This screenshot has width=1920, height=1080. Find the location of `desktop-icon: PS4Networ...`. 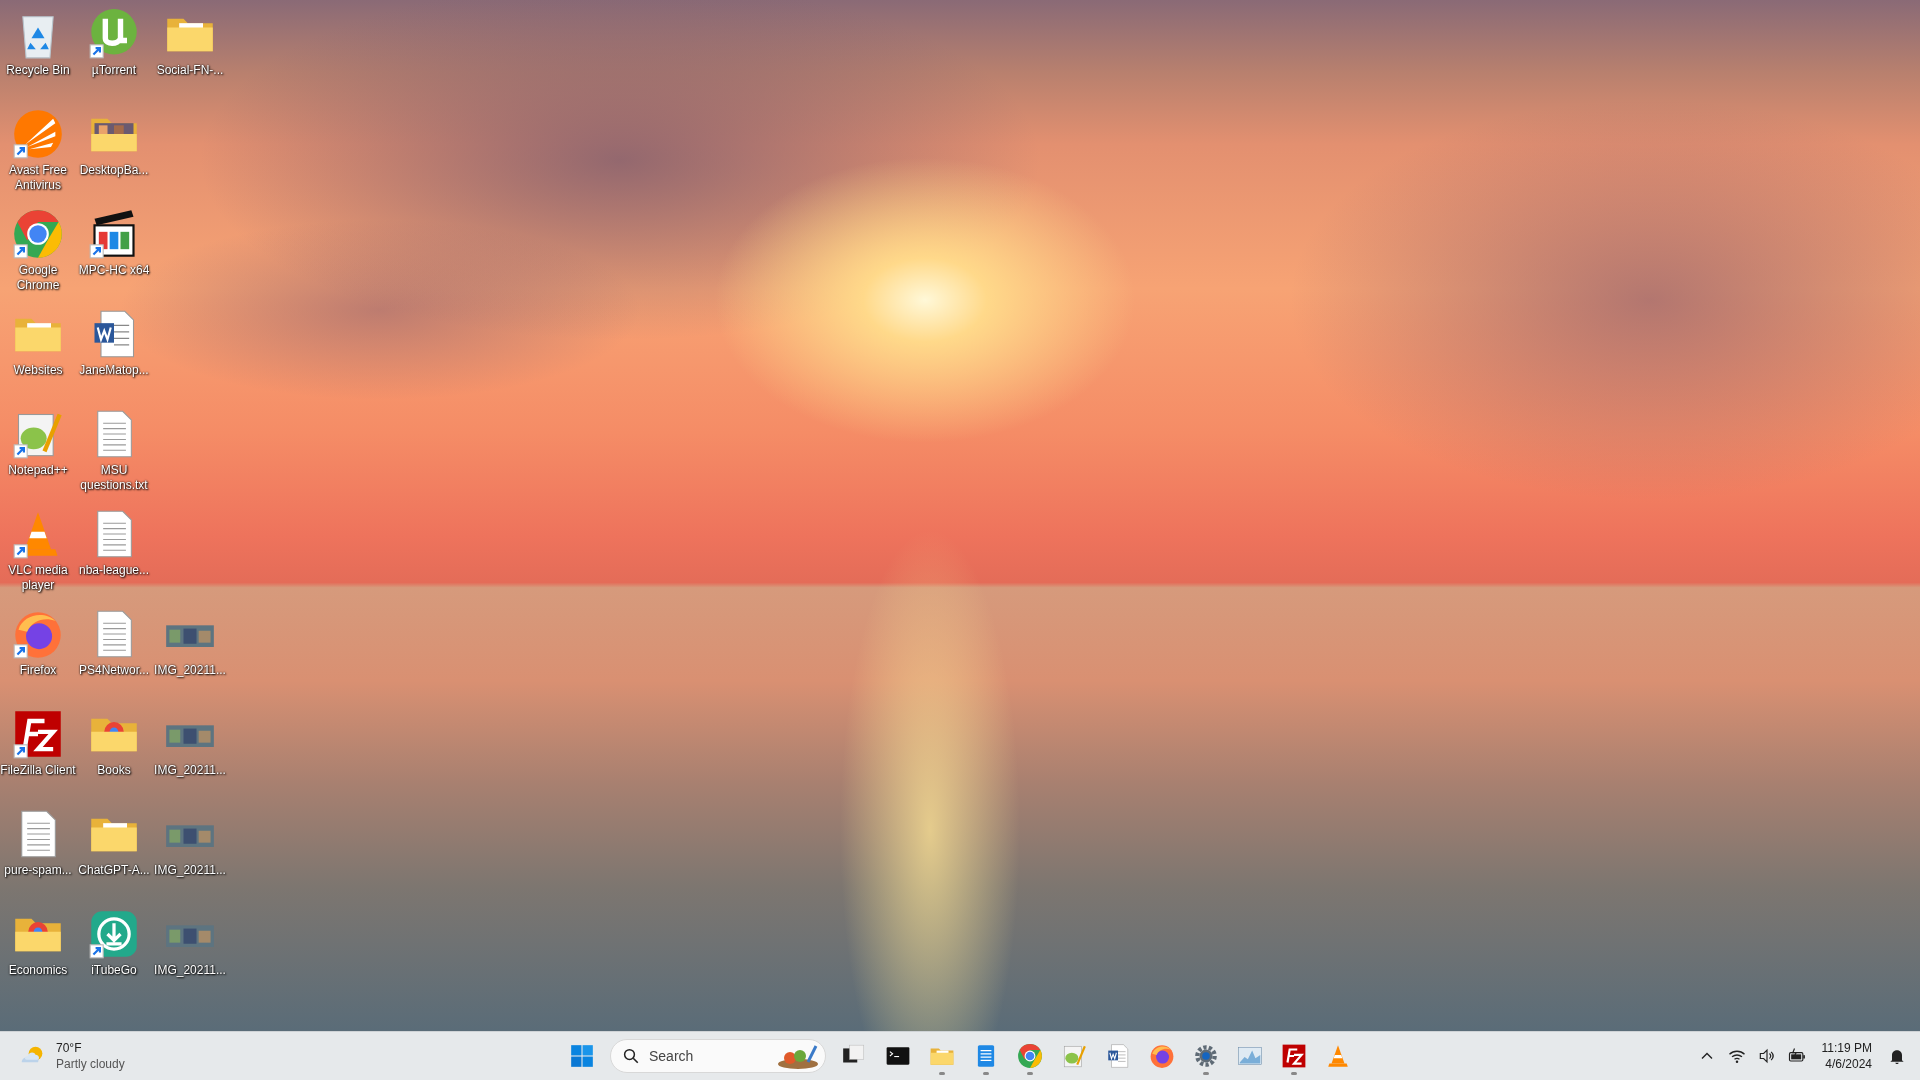

desktop-icon: PS4Networ... is located at coordinates (114, 652).